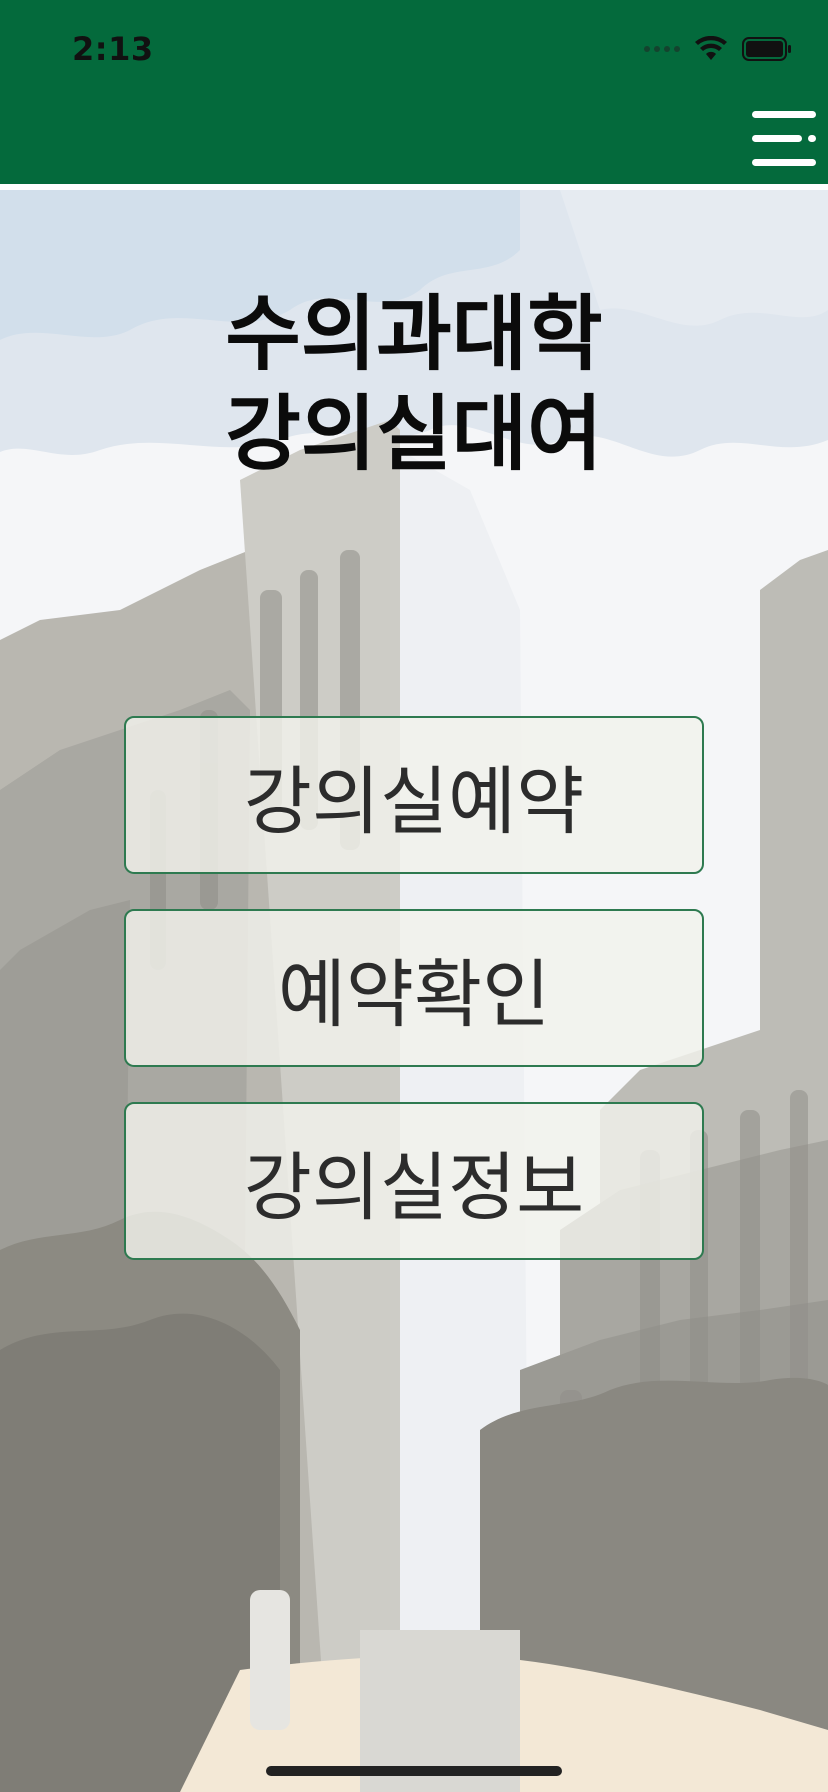  What do you see at coordinates (113, 49) in the screenshot?
I see `status-time: 2:13` at bounding box center [113, 49].